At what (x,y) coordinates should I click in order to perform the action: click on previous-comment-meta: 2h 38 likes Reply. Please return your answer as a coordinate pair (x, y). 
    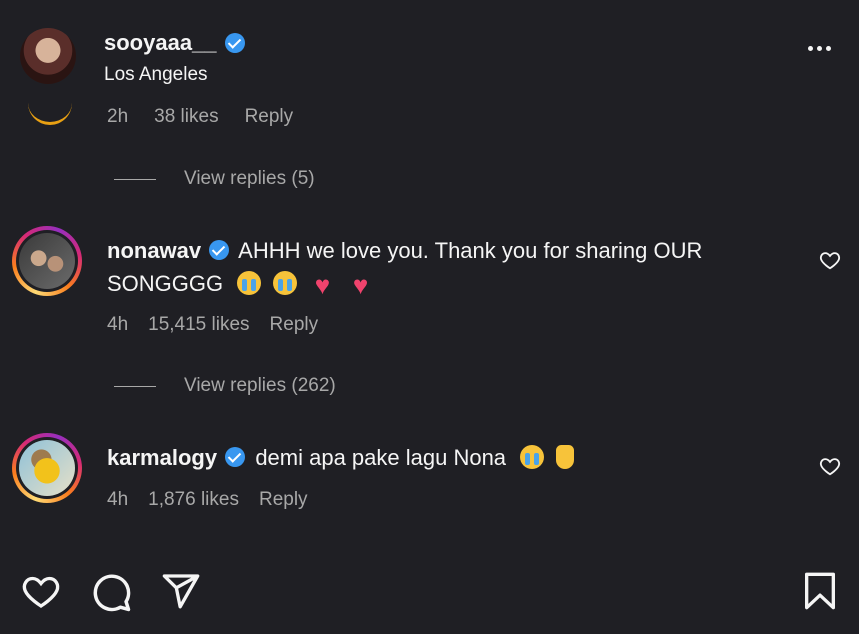
    Looking at the image, I should click on (200, 117).